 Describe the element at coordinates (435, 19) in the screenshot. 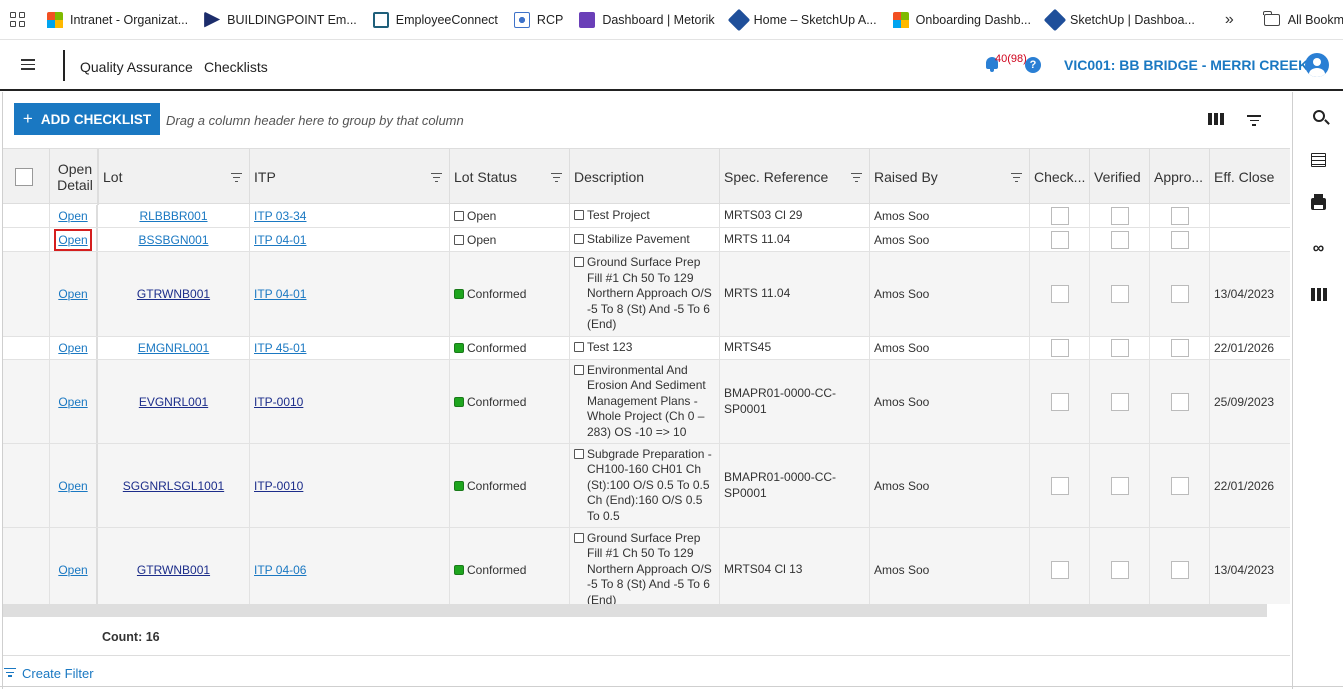

I see `bookmark-employeeconnect: EmployeeConnect` at that location.